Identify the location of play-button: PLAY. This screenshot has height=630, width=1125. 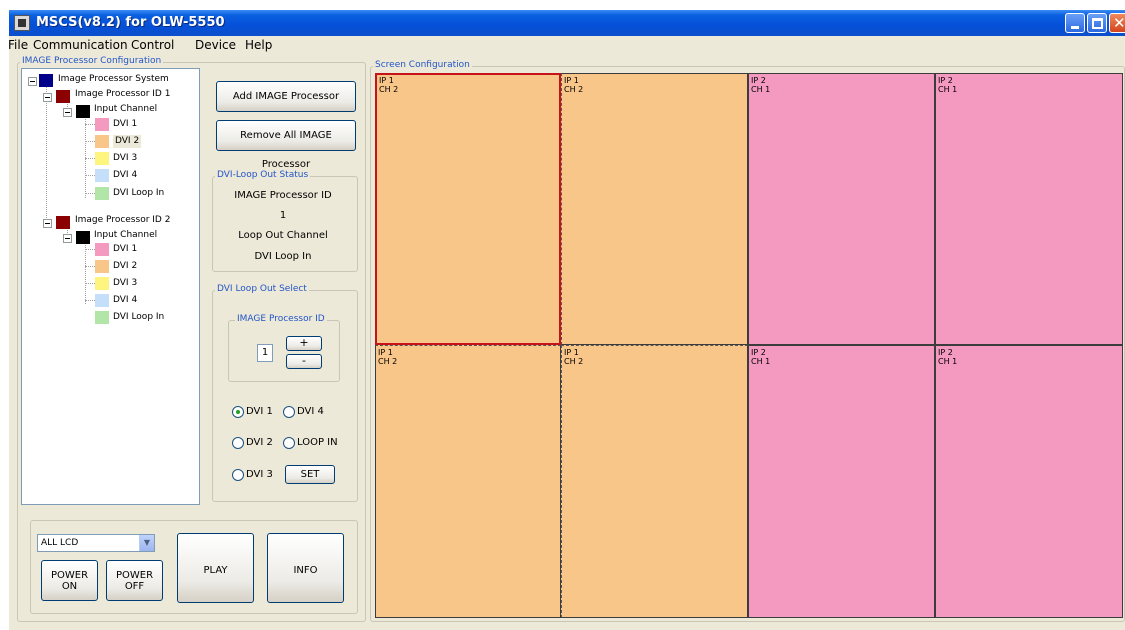
(215, 568).